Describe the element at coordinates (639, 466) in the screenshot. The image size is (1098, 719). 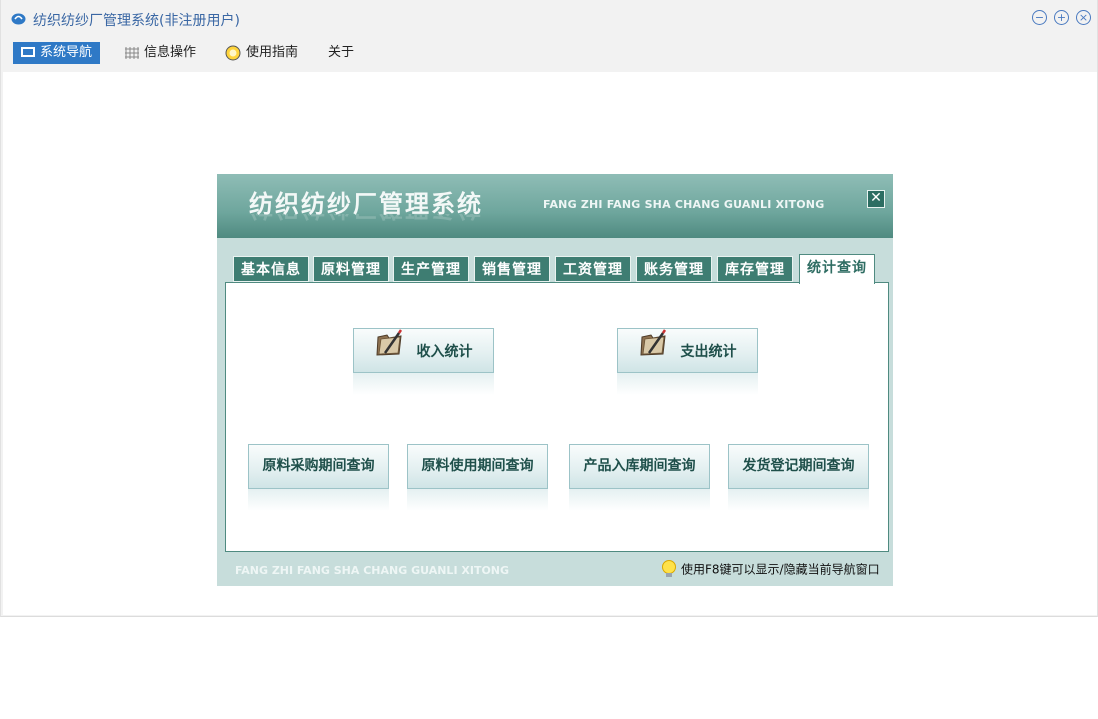
I see `product-stock-in-period-query-button: 产品入库期间查询` at that location.